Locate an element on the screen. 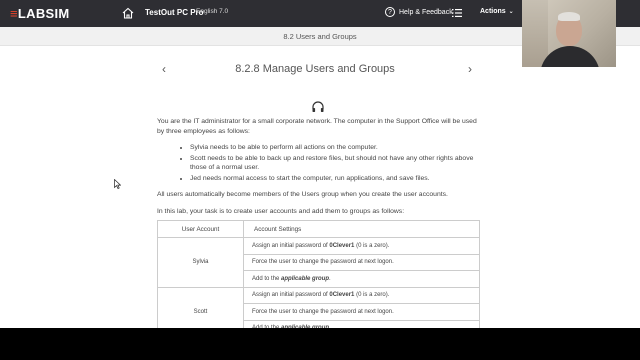  webcam-background is located at coordinates (535, 33).